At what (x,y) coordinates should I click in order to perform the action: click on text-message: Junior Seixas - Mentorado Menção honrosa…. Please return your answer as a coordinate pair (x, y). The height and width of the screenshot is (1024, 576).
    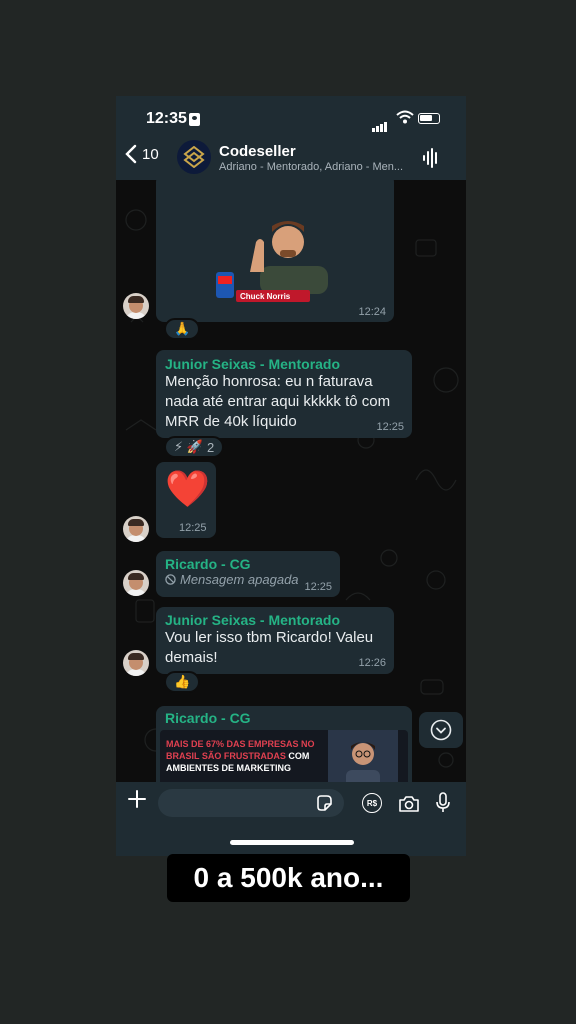
    Looking at the image, I should click on (284, 394).